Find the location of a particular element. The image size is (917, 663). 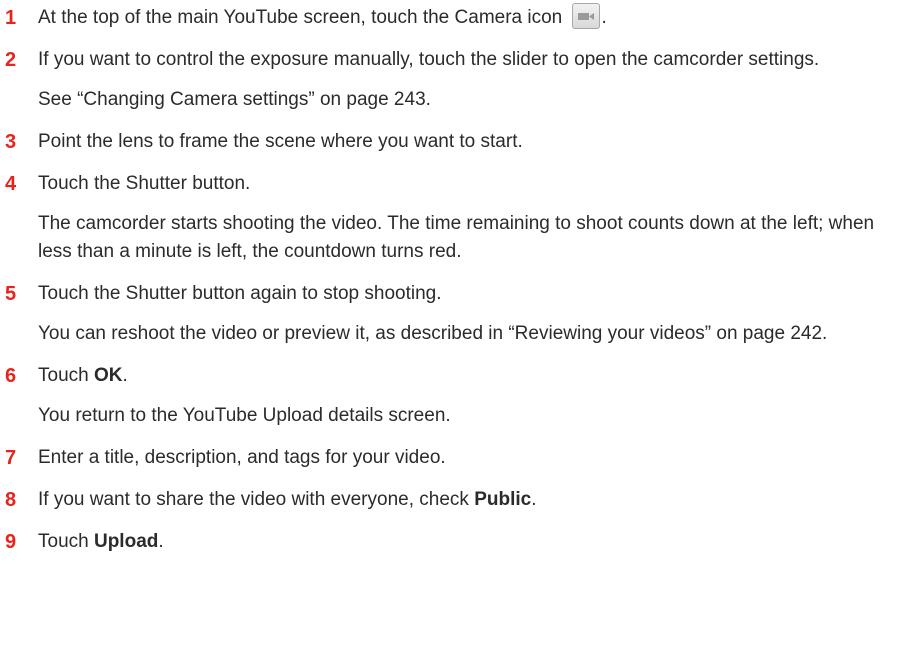

step-number: 4 is located at coordinates (11, 184).